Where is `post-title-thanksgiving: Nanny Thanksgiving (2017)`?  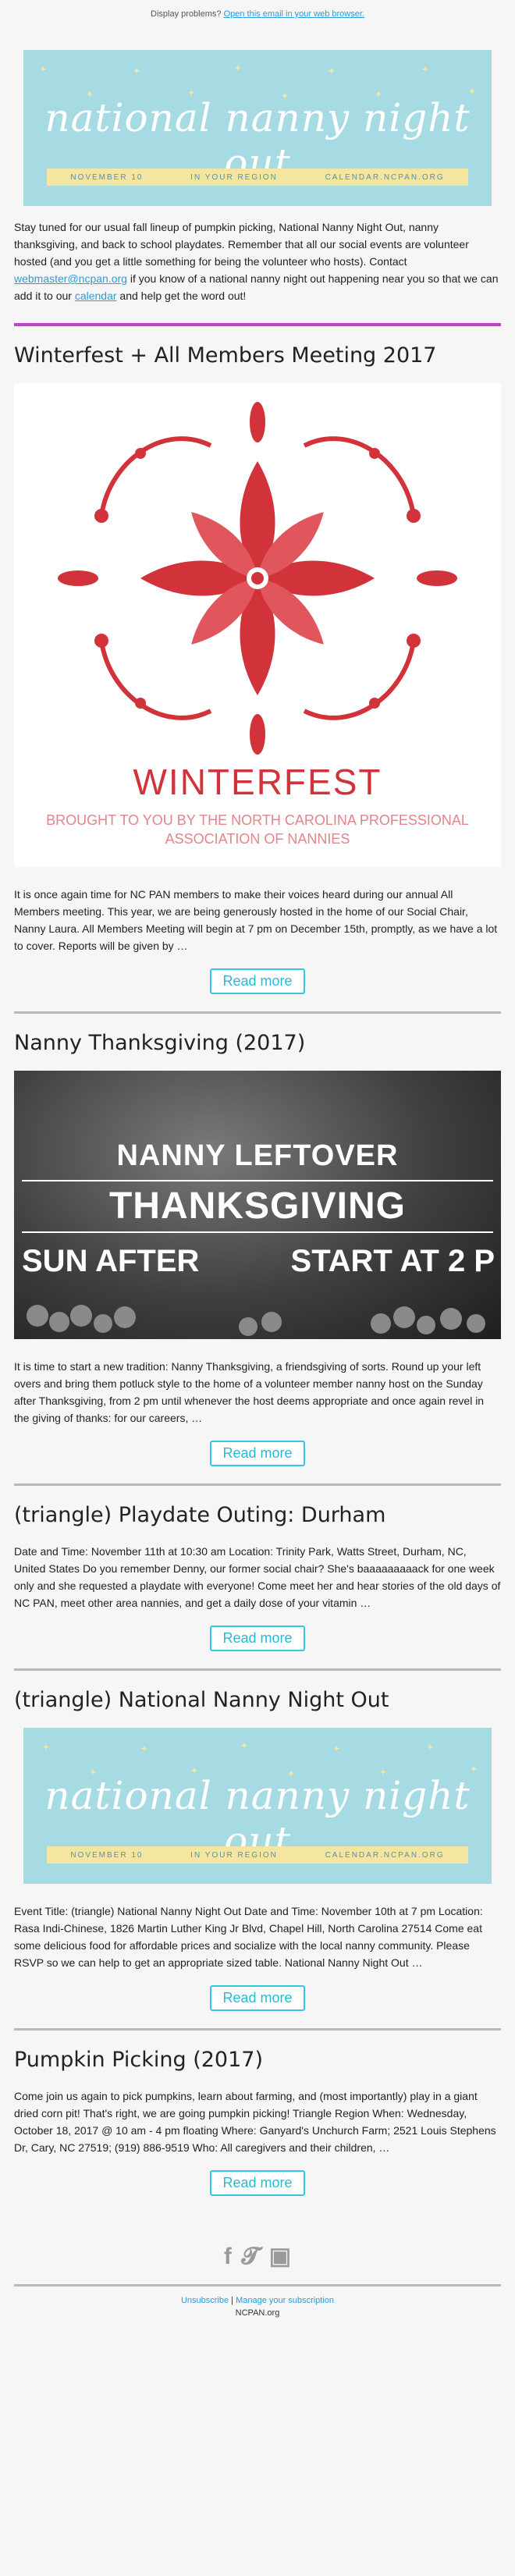
post-title-thanksgiving: Nanny Thanksgiving (2017) is located at coordinates (257, 1043).